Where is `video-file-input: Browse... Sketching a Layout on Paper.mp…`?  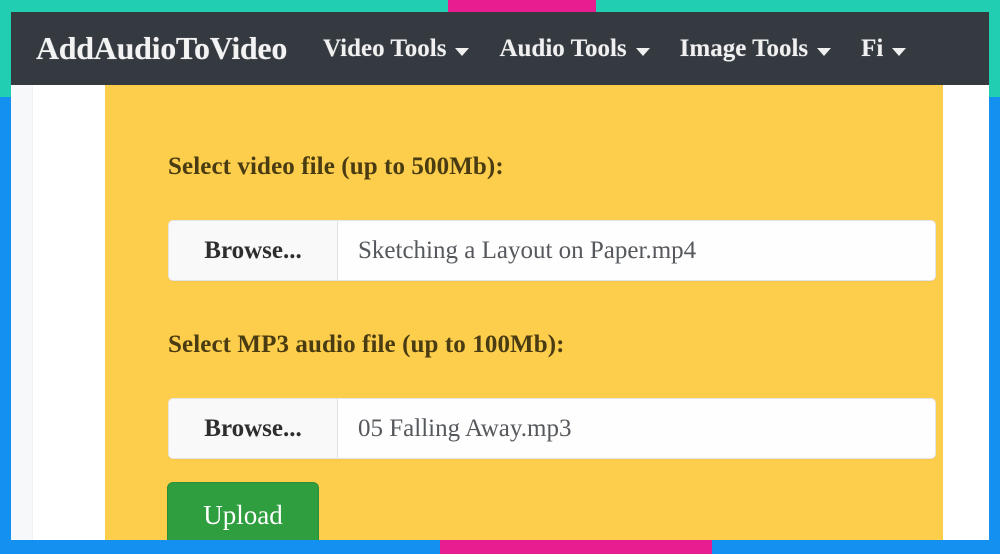
video-file-input: Browse... Sketching a Layout on Paper.mp… is located at coordinates (552, 250).